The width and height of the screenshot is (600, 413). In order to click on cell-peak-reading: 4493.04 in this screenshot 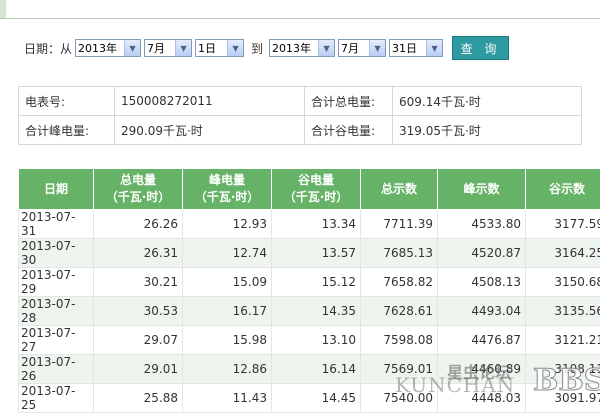, I will do `click(482, 311)`.